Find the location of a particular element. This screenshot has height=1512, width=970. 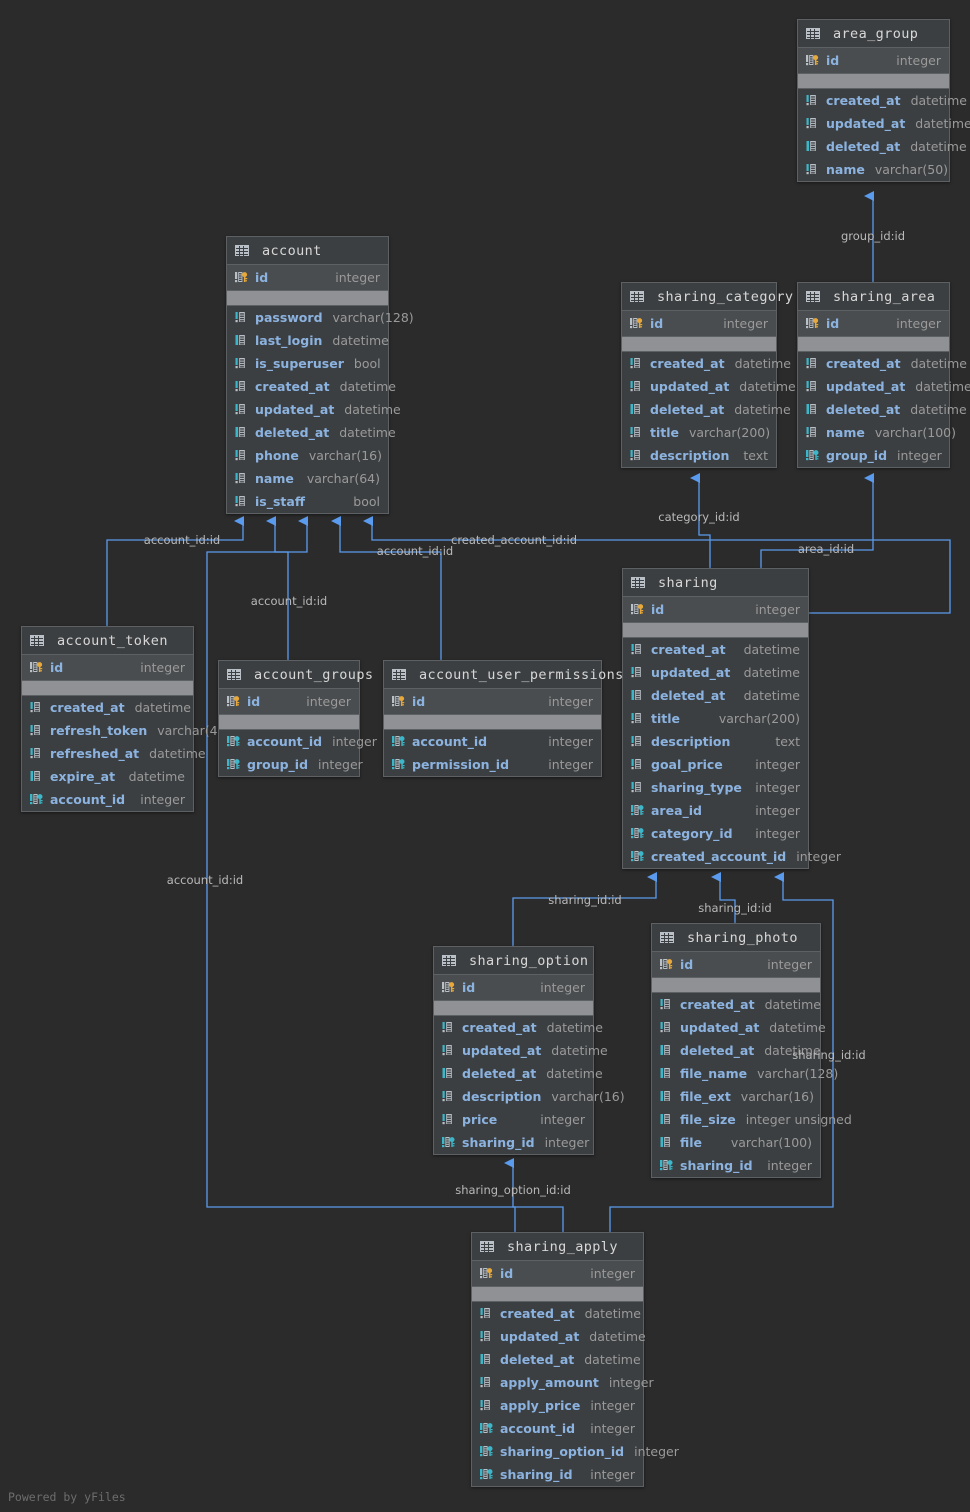

table-header-account_groups: account_groups is located at coordinates (296, 675).